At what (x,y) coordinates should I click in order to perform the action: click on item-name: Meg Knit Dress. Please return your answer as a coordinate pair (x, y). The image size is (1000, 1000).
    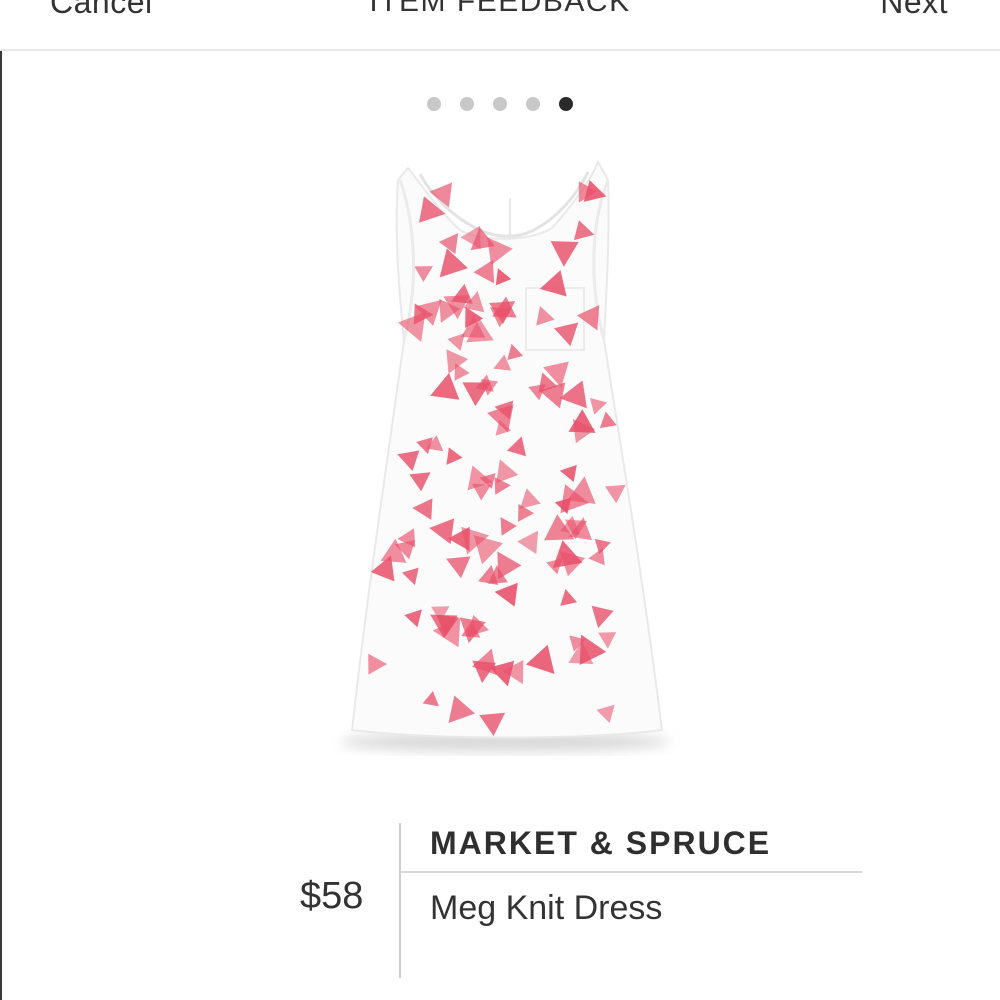
    Looking at the image, I should click on (546, 908).